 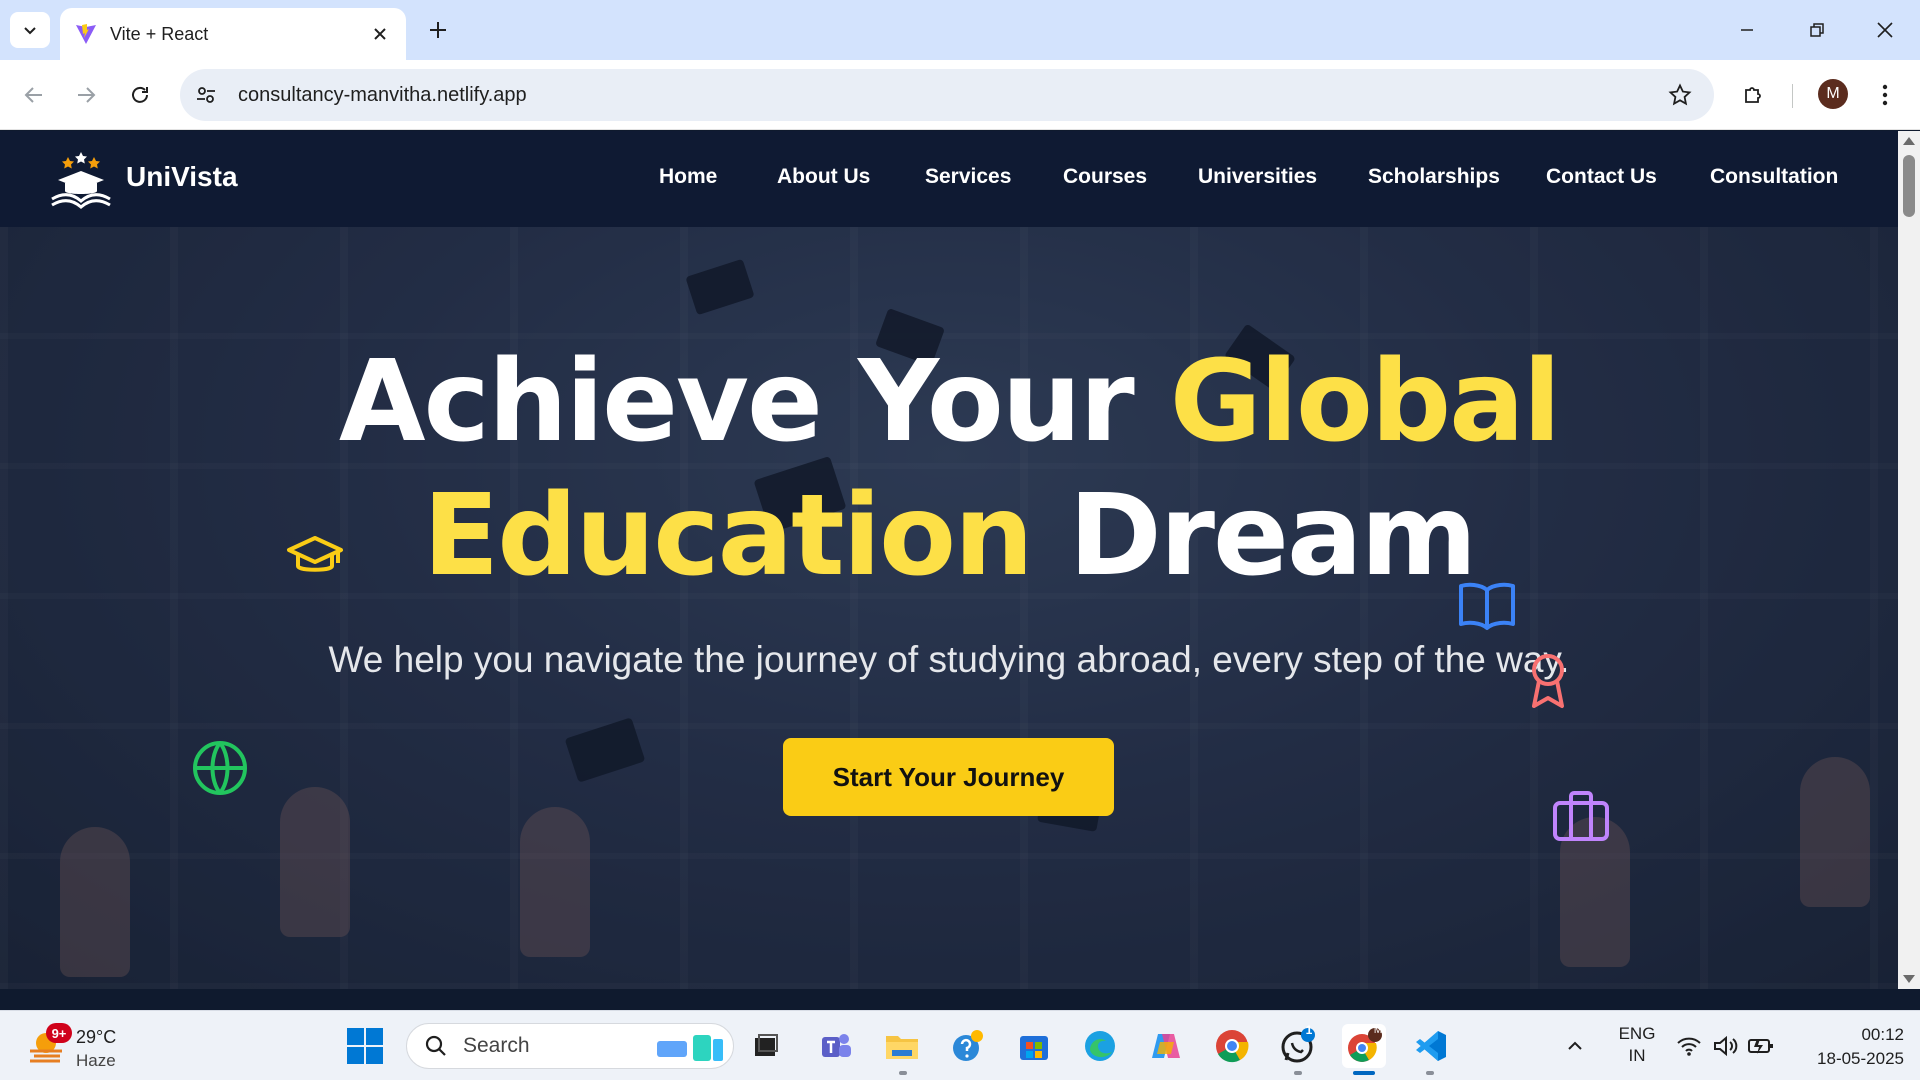 I want to click on univista-logo, so click(x=81, y=179).